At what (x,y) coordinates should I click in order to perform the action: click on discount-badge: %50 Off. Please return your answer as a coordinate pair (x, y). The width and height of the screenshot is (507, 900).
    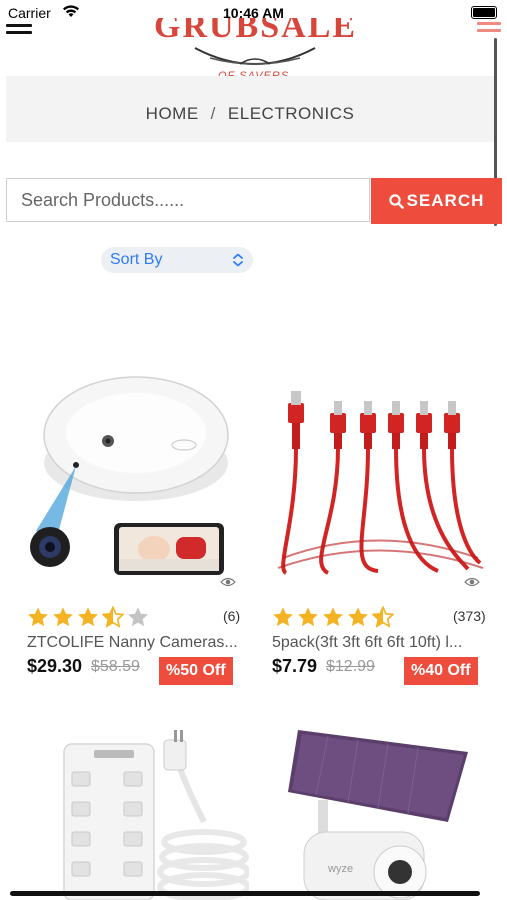
    Looking at the image, I should click on (196, 671).